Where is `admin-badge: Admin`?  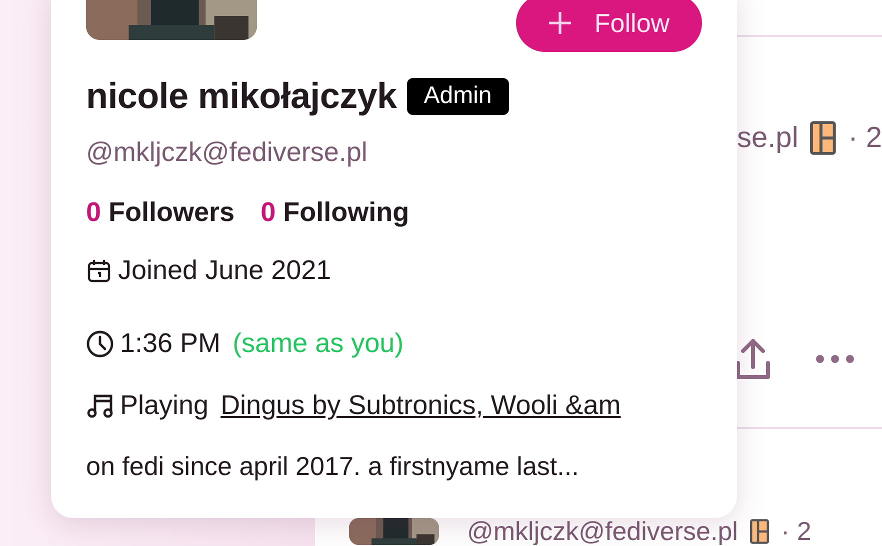 admin-badge: Admin is located at coordinates (457, 96).